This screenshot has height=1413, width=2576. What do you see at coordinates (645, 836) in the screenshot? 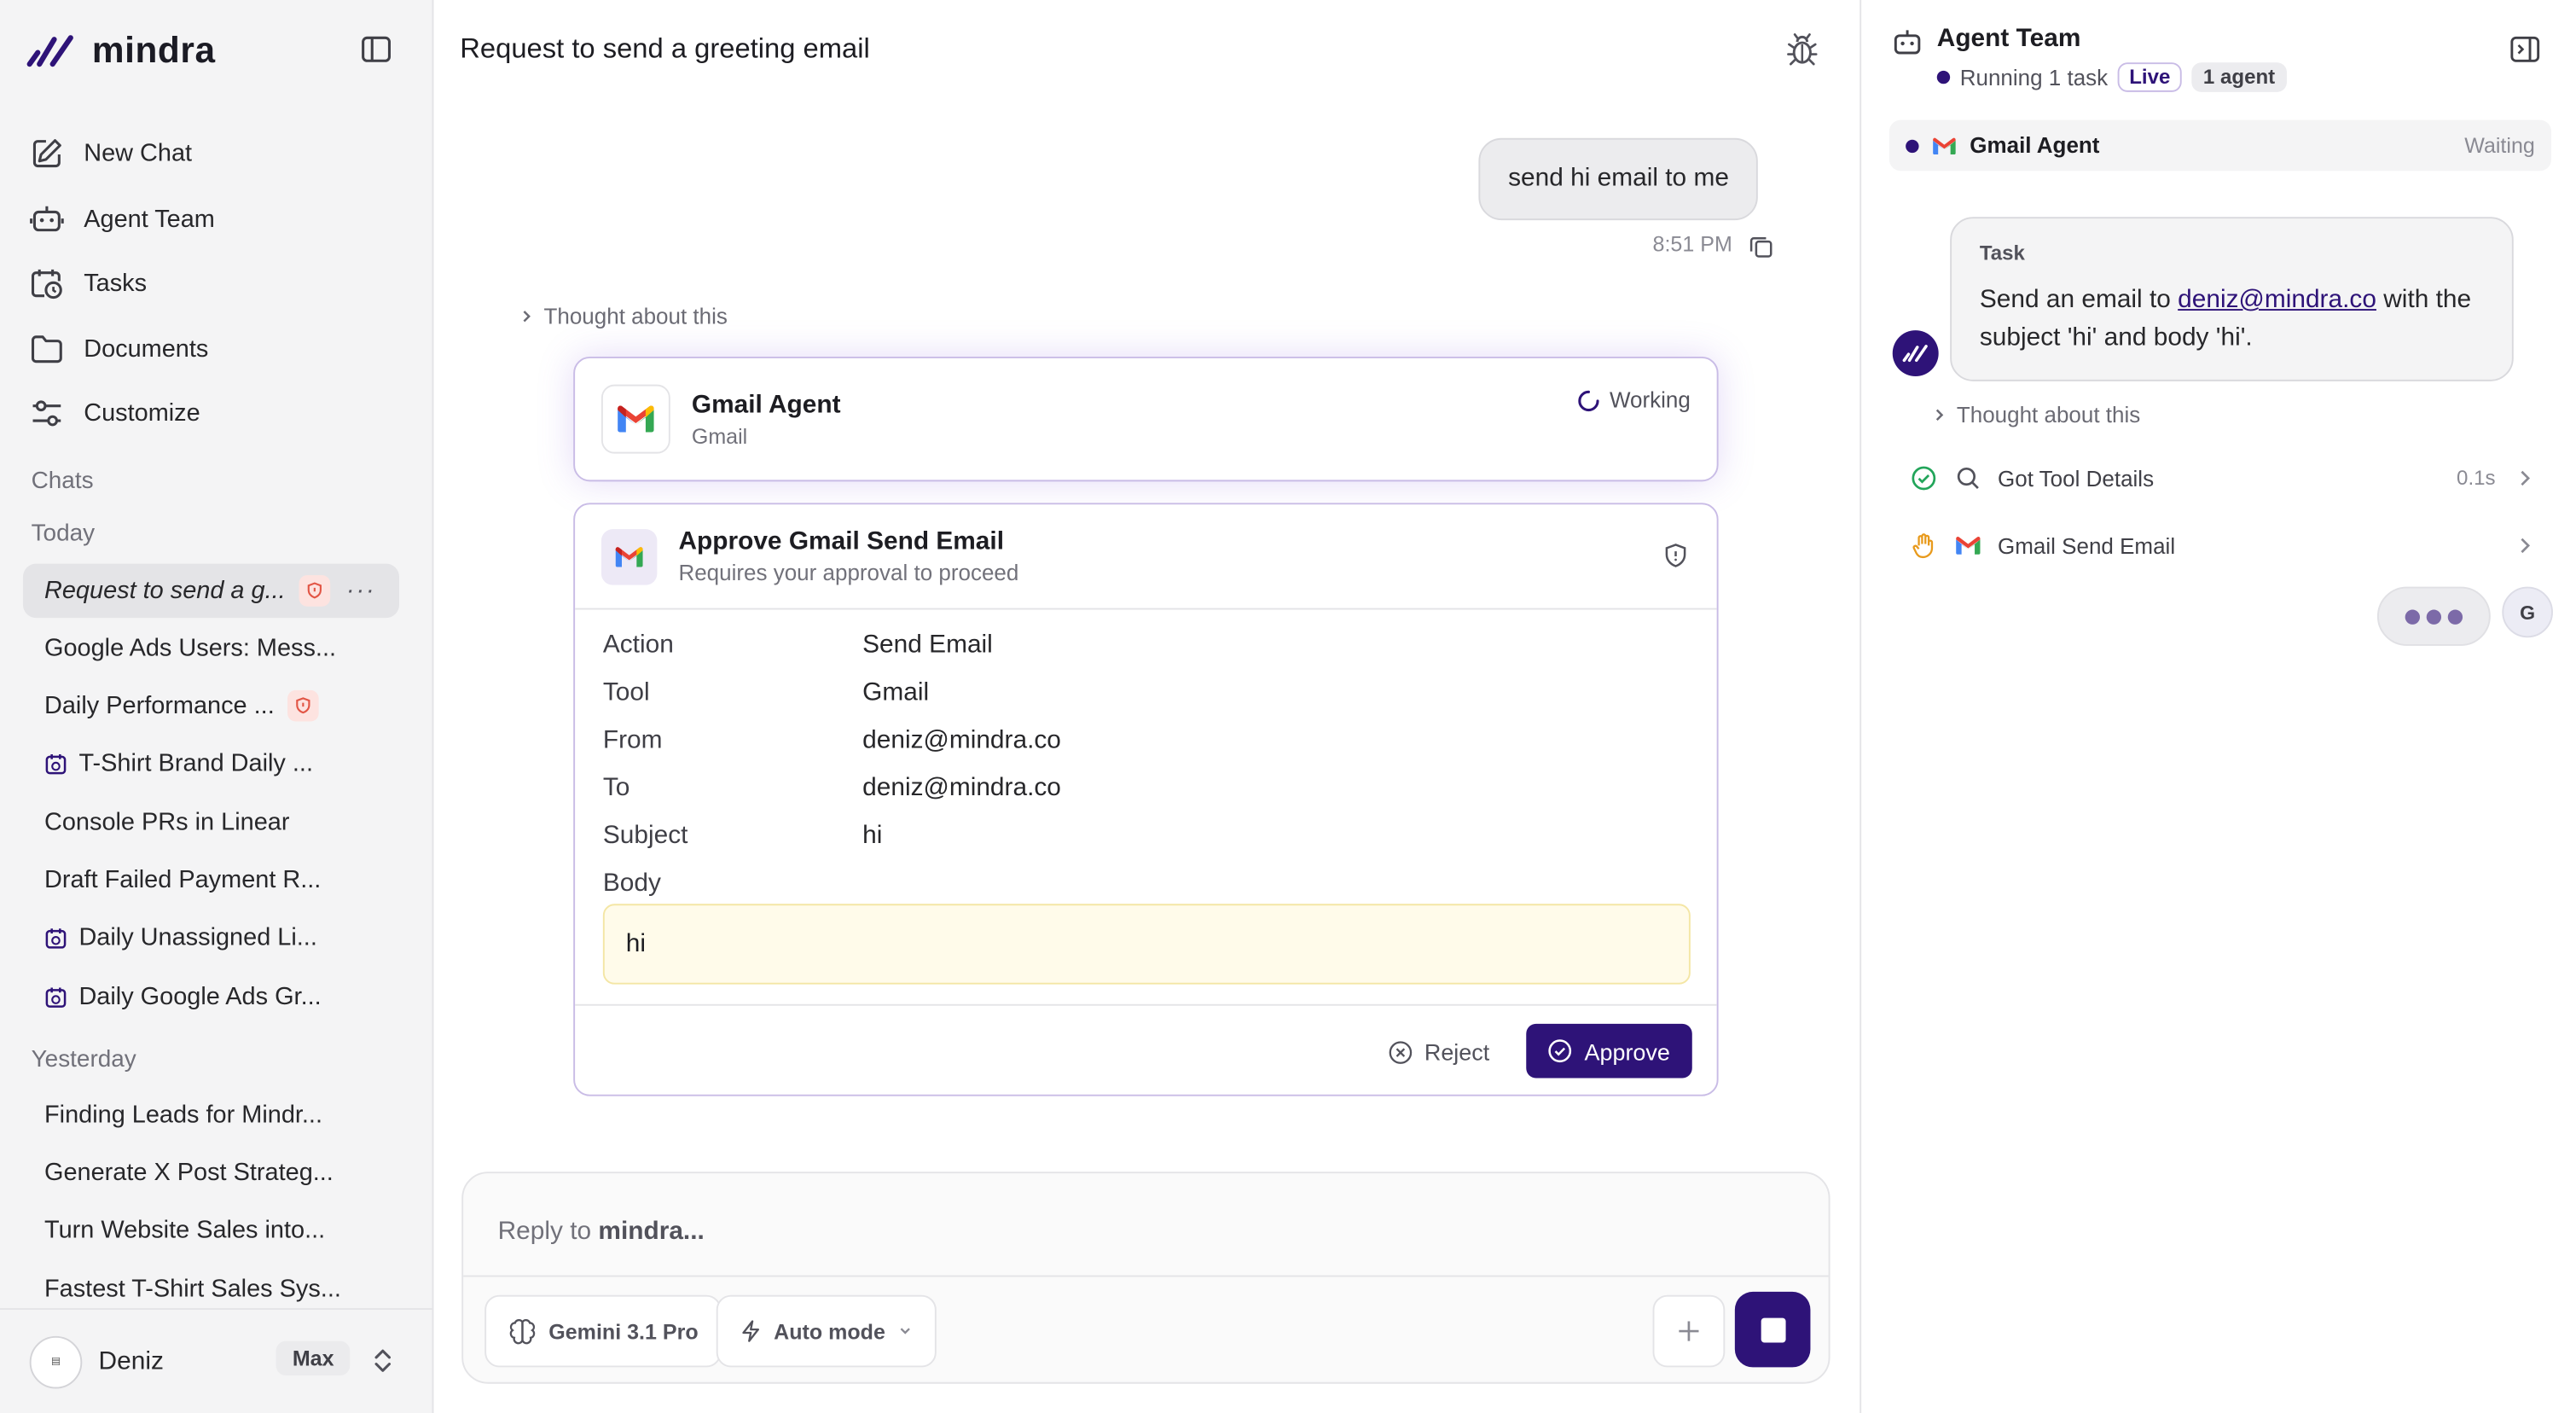
I see `field-label: Subject` at bounding box center [645, 836].